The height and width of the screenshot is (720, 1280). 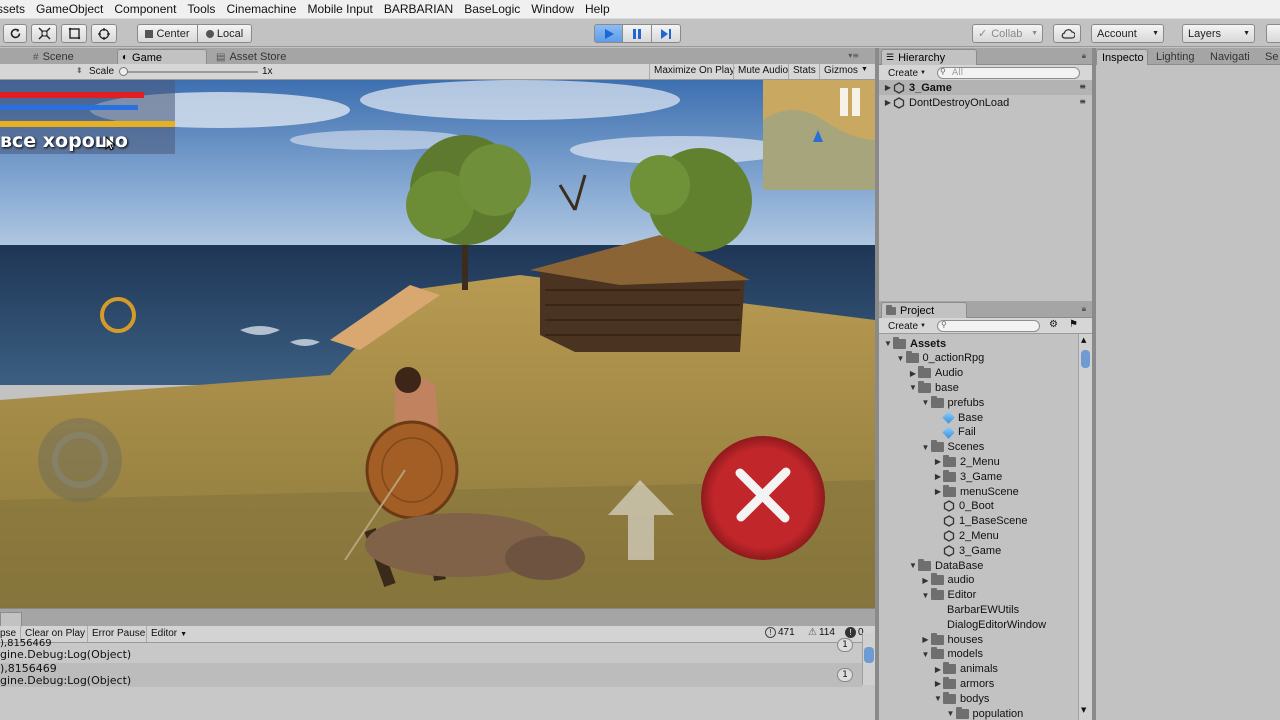 What do you see at coordinates (15, 33) in the screenshot?
I see `refresh-tool-button` at bounding box center [15, 33].